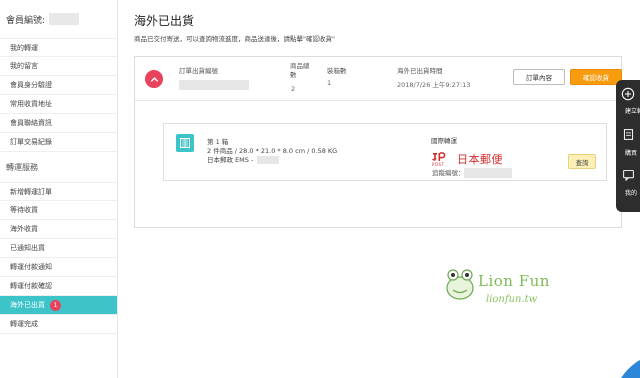  Describe the element at coordinates (514, 281) in the screenshot. I see `watermark-text: Lion Fun` at that location.